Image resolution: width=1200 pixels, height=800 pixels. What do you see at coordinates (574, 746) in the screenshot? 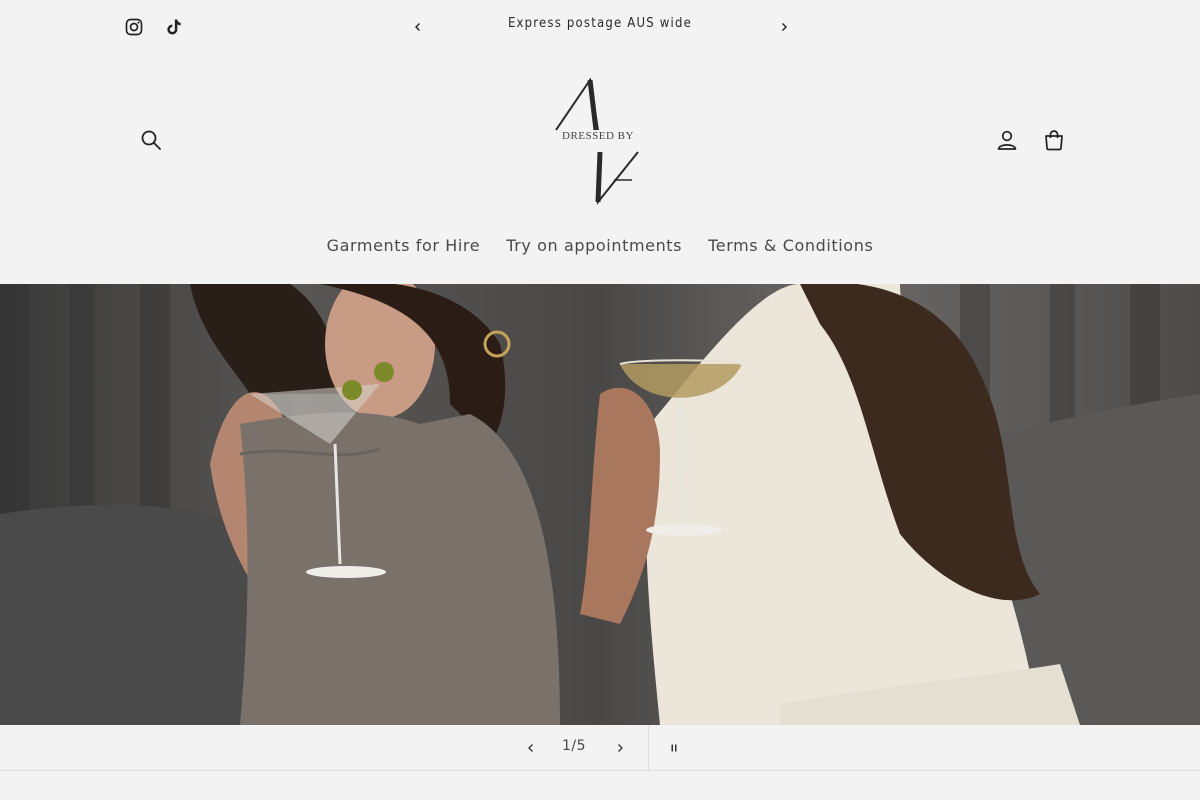
I see `slide-counter: 1/5` at bounding box center [574, 746].